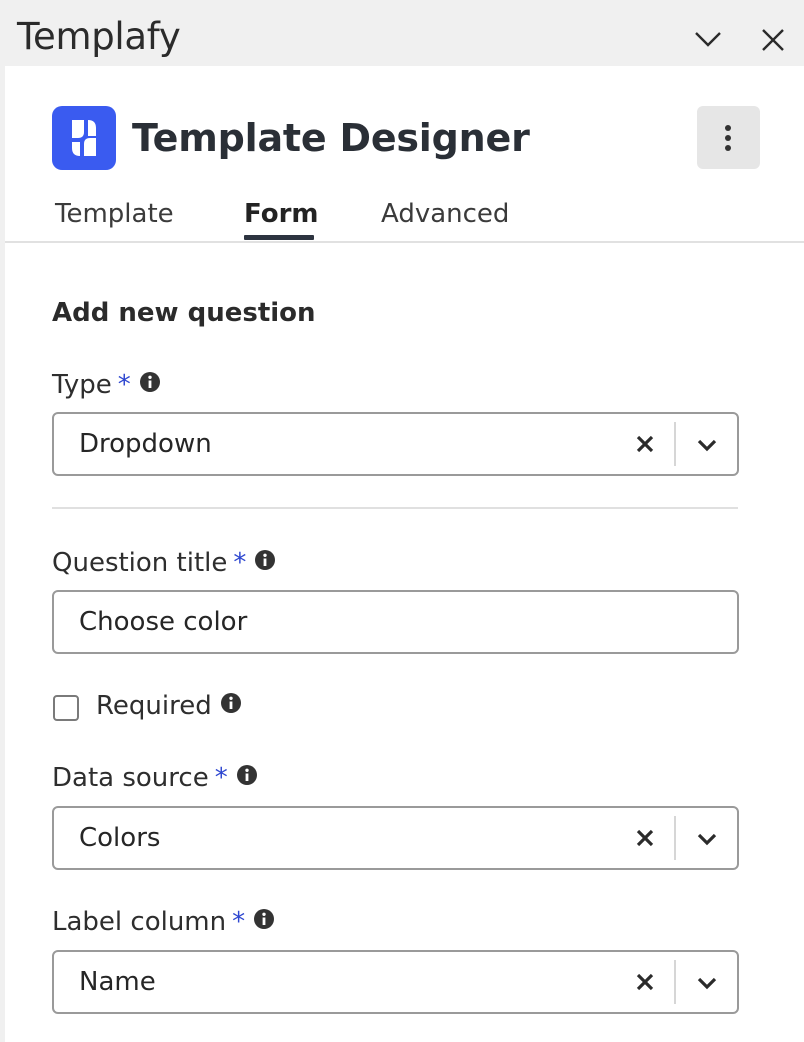  What do you see at coordinates (145, 444) in the screenshot?
I see `type-dropdown-value: Dropdown` at bounding box center [145, 444].